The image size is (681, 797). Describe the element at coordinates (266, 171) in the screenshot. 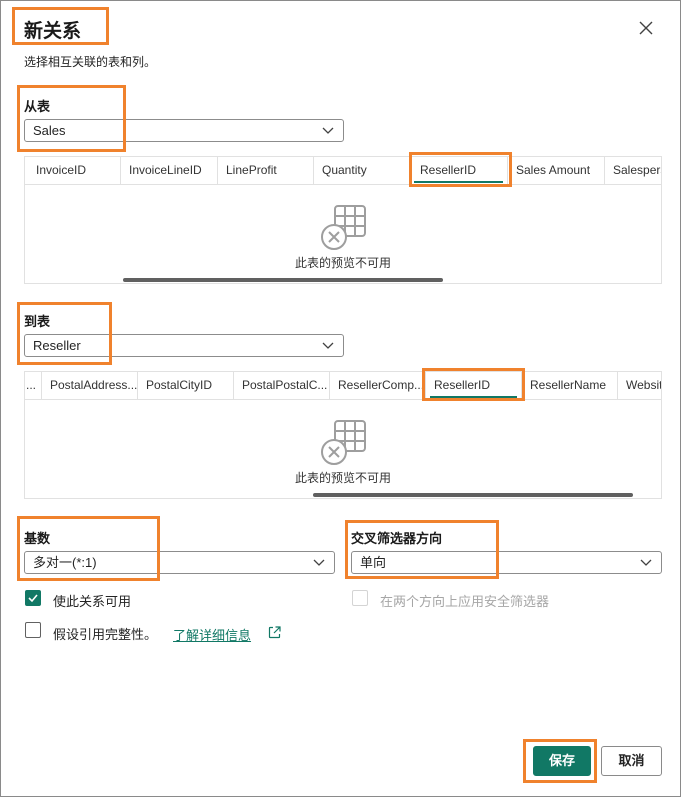

I see `column-header: LineProfit` at that location.